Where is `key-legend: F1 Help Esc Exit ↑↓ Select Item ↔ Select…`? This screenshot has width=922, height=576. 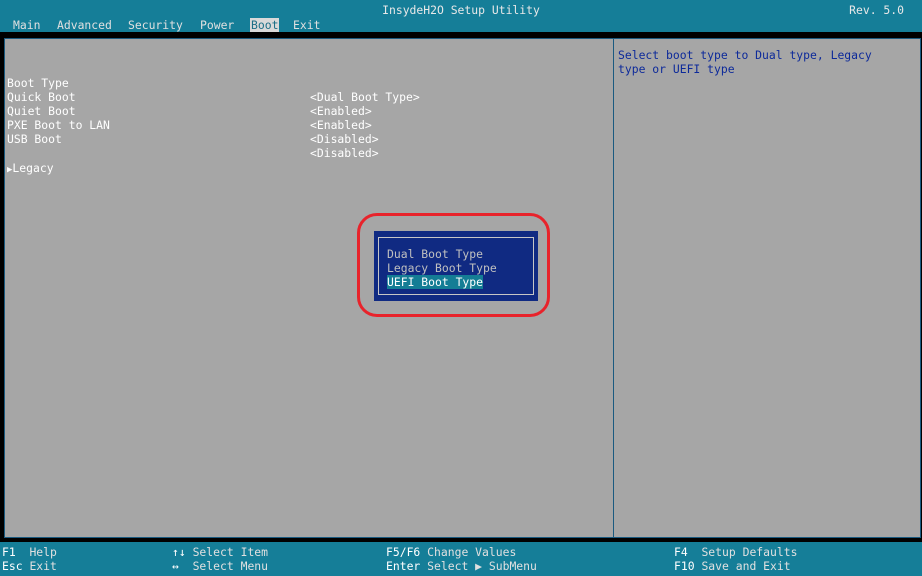
key-legend: F1 Help Esc Exit ↑↓ Select Item ↔ Select… is located at coordinates (461, 559).